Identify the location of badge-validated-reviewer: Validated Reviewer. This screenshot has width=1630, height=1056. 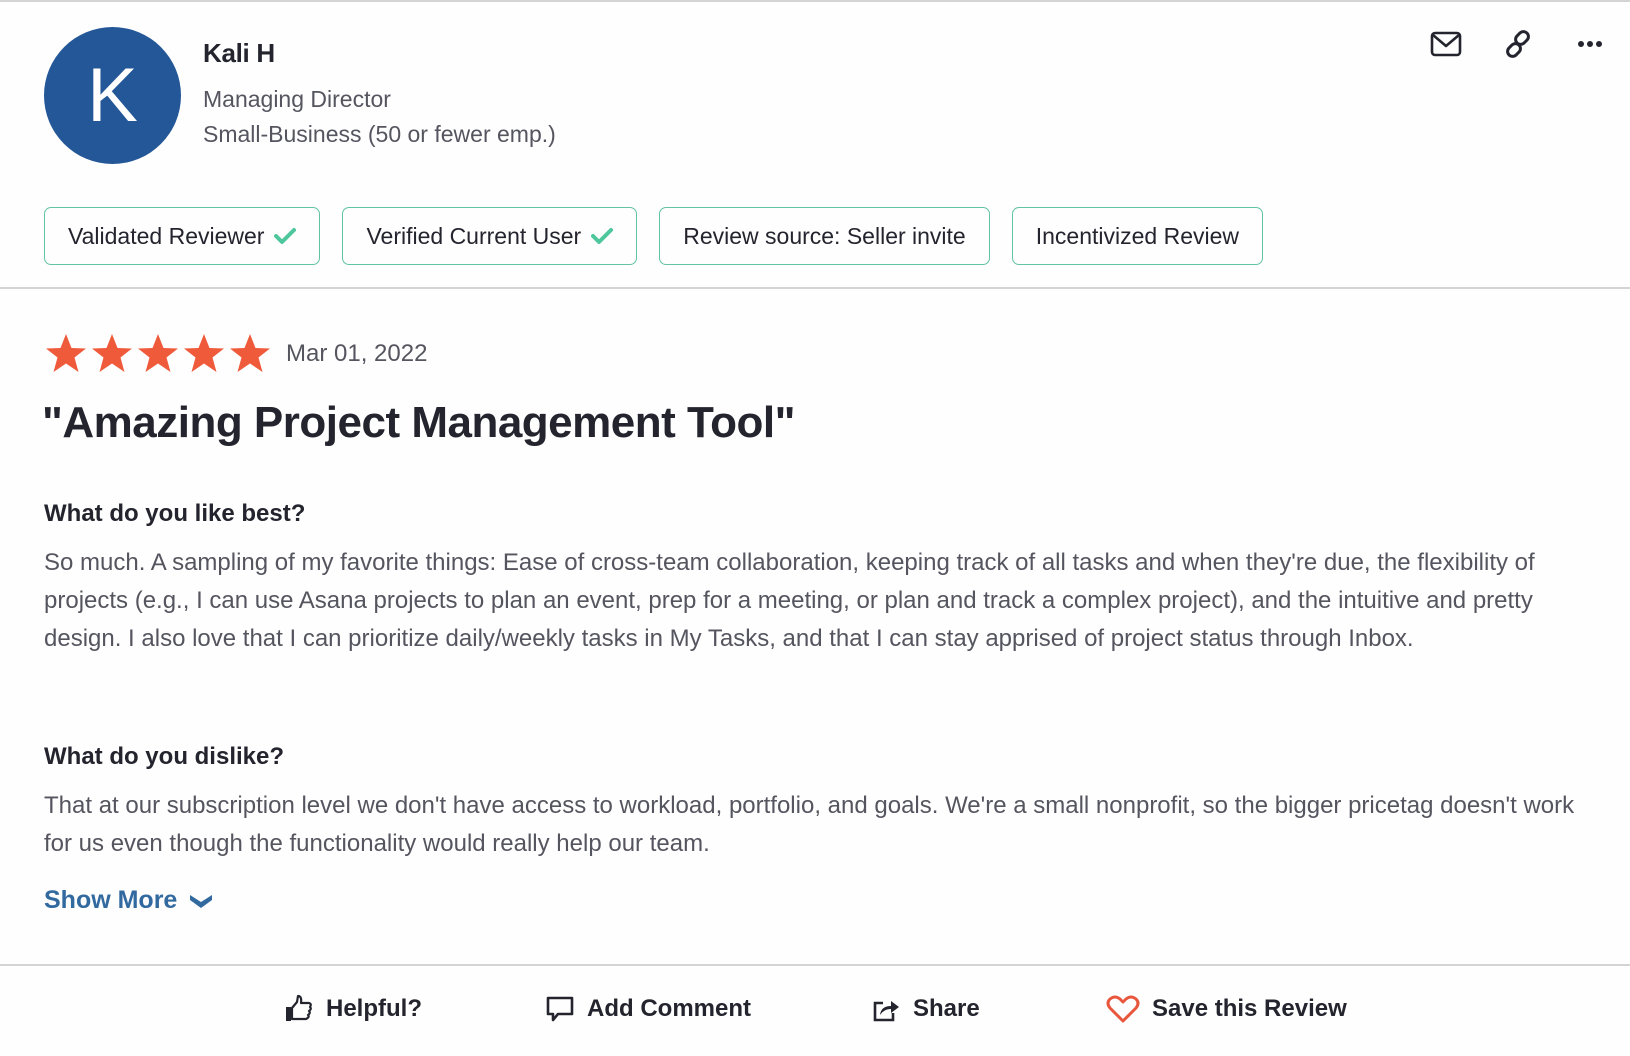
(182, 236).